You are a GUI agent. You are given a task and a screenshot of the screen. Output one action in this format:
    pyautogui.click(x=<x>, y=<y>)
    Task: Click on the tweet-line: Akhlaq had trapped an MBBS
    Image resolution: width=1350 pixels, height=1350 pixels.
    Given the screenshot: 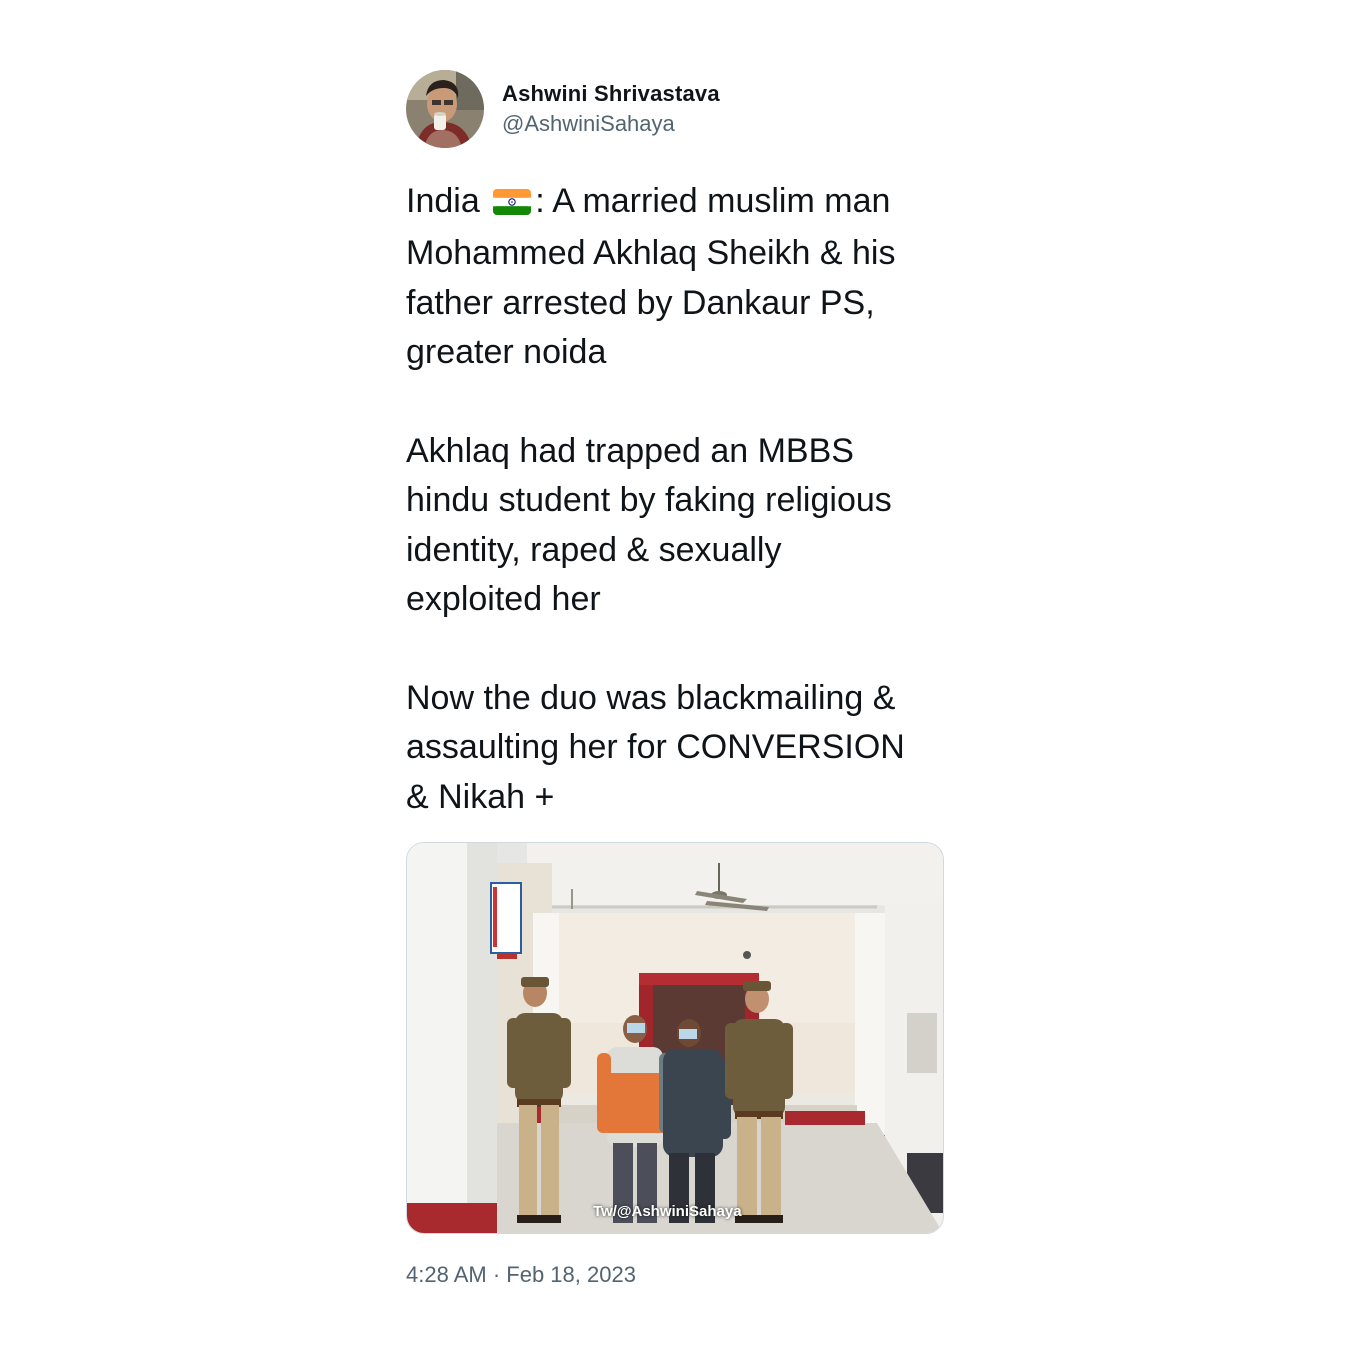 What is the action you would take?
    pyautogui.click(x=630, y=451)
    